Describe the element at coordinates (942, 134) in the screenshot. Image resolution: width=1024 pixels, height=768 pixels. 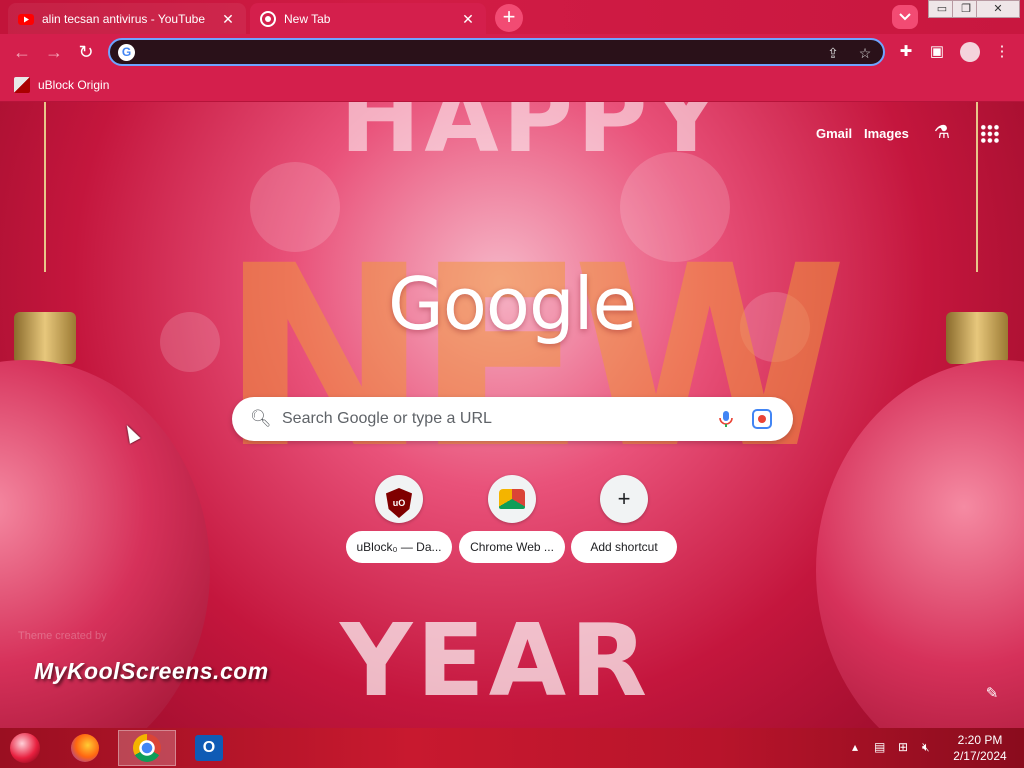
I see `labs-flask-icon: ⚗` at that location.